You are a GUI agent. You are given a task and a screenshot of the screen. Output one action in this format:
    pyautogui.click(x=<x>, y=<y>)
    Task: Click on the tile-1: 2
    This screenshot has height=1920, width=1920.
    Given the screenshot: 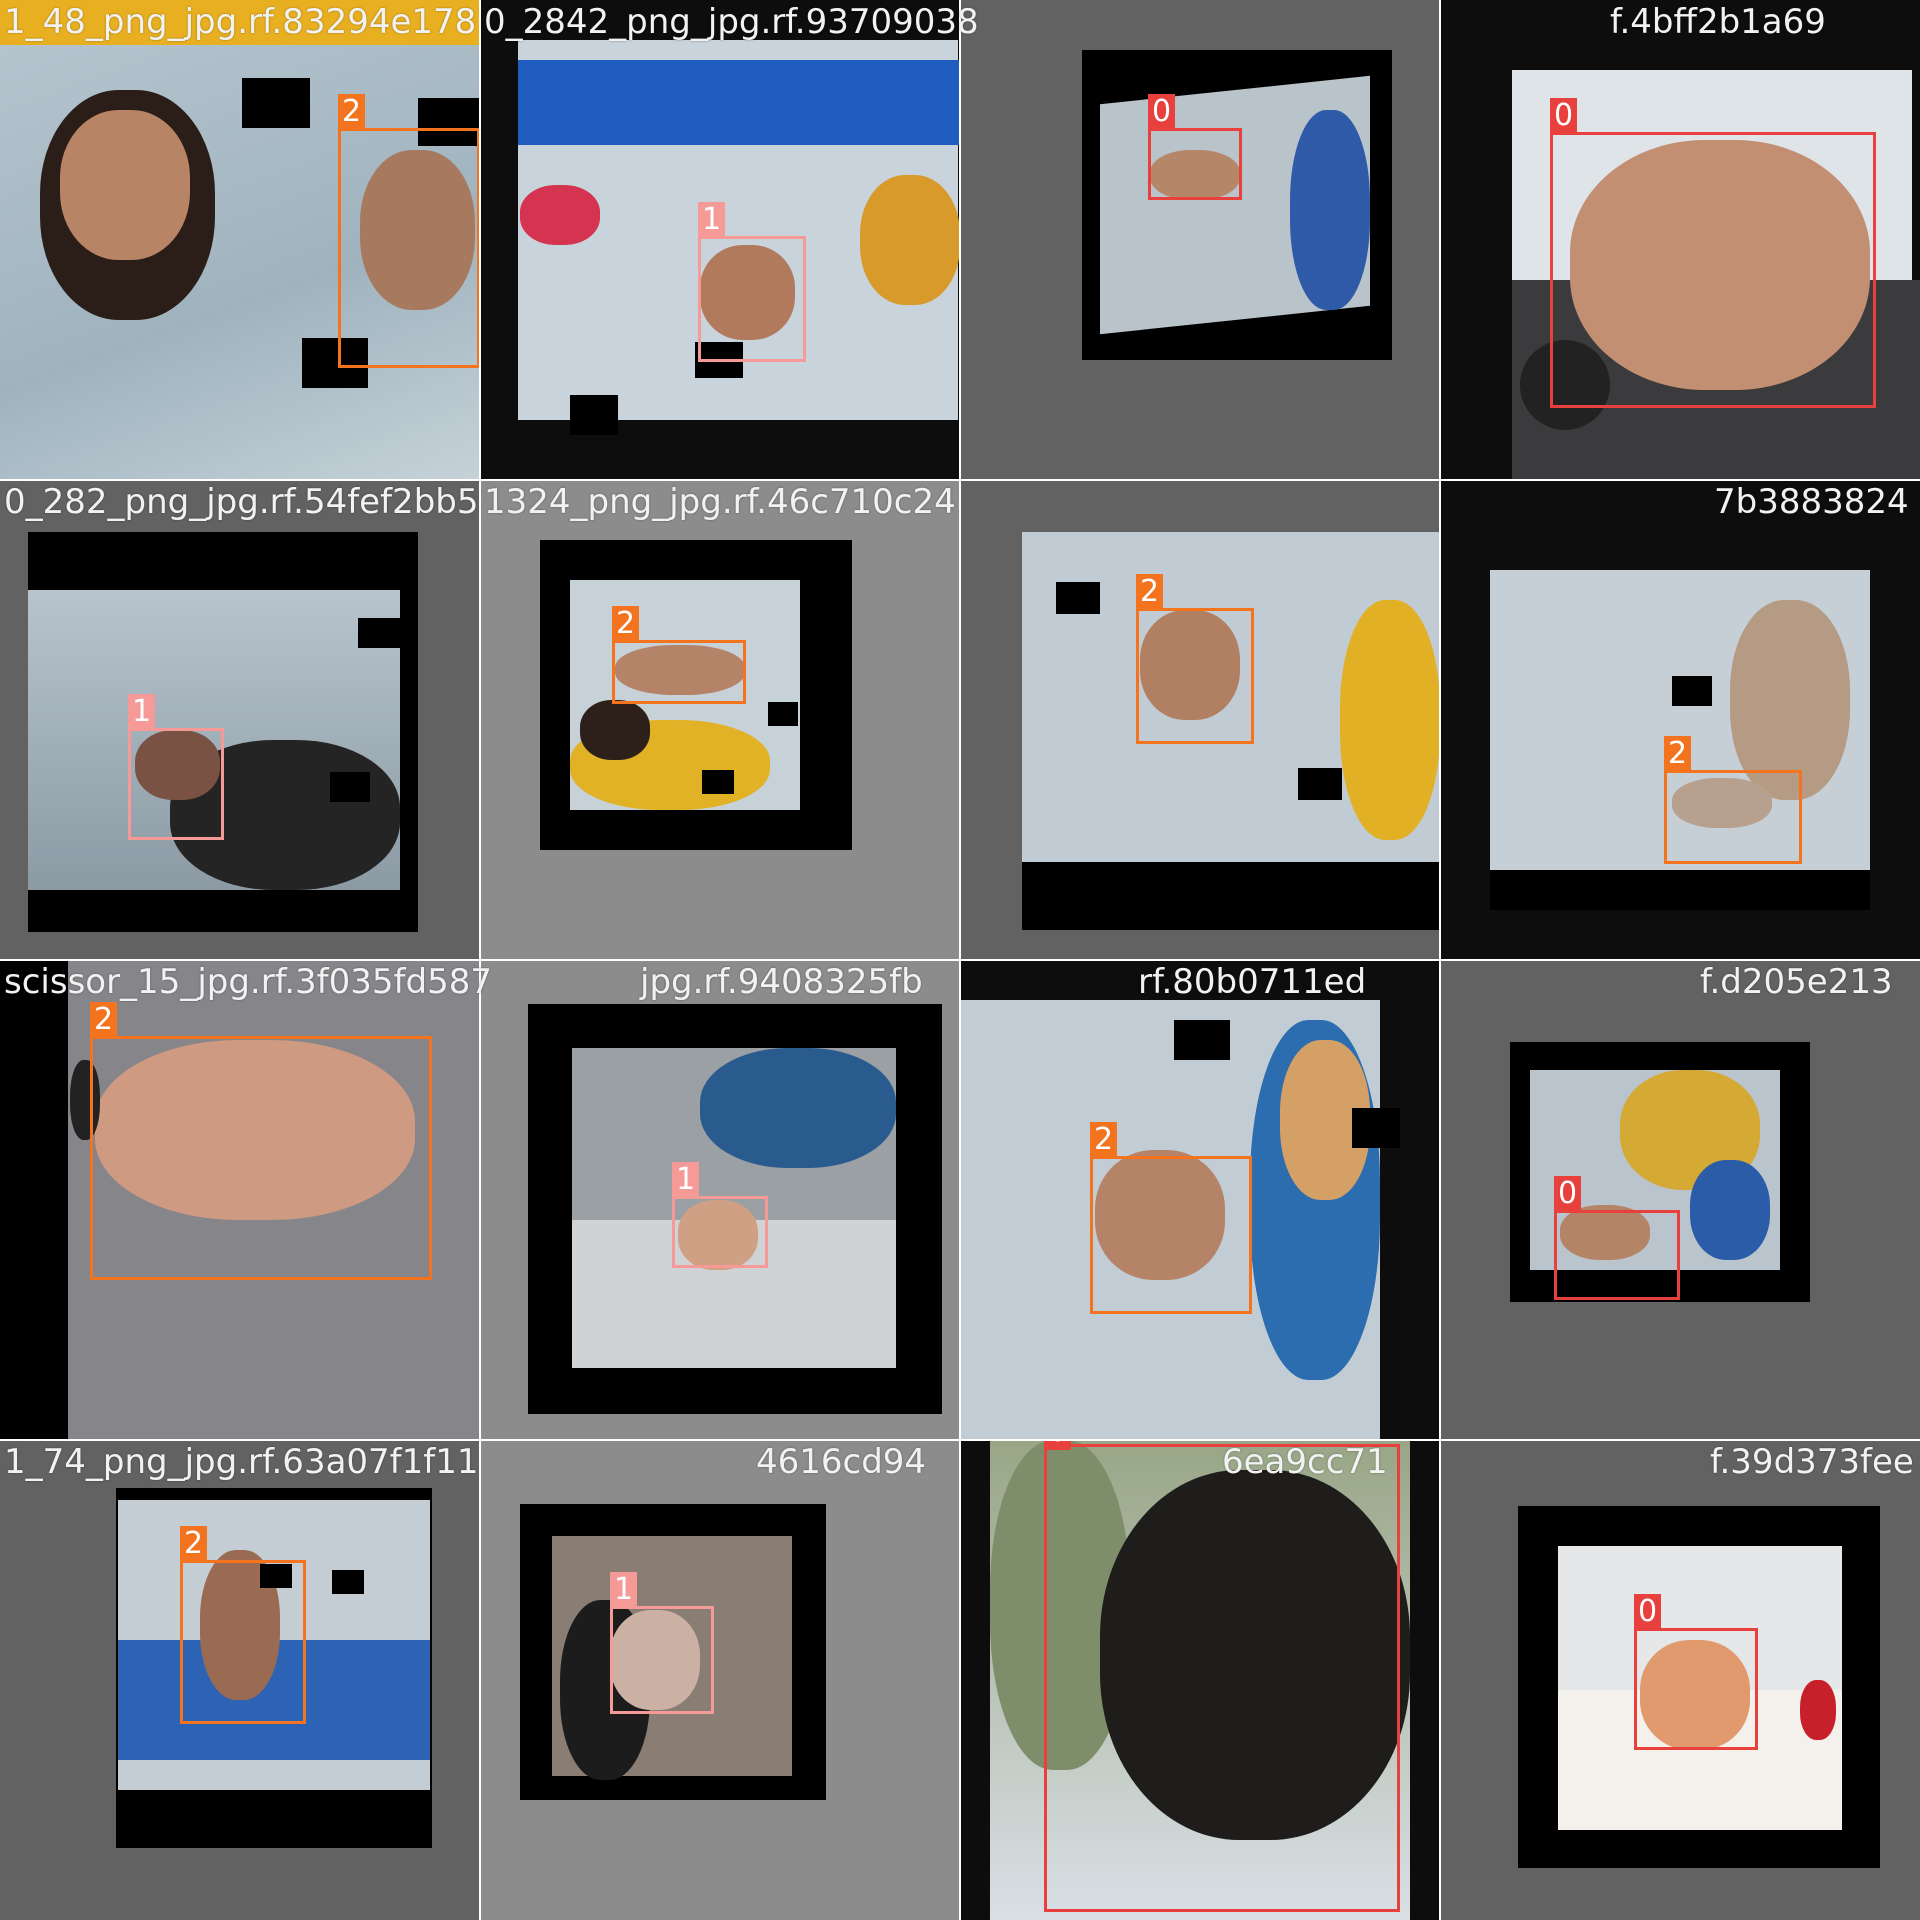 What is the action you would take?
    pyautogui.click(x=240, y=240)
    